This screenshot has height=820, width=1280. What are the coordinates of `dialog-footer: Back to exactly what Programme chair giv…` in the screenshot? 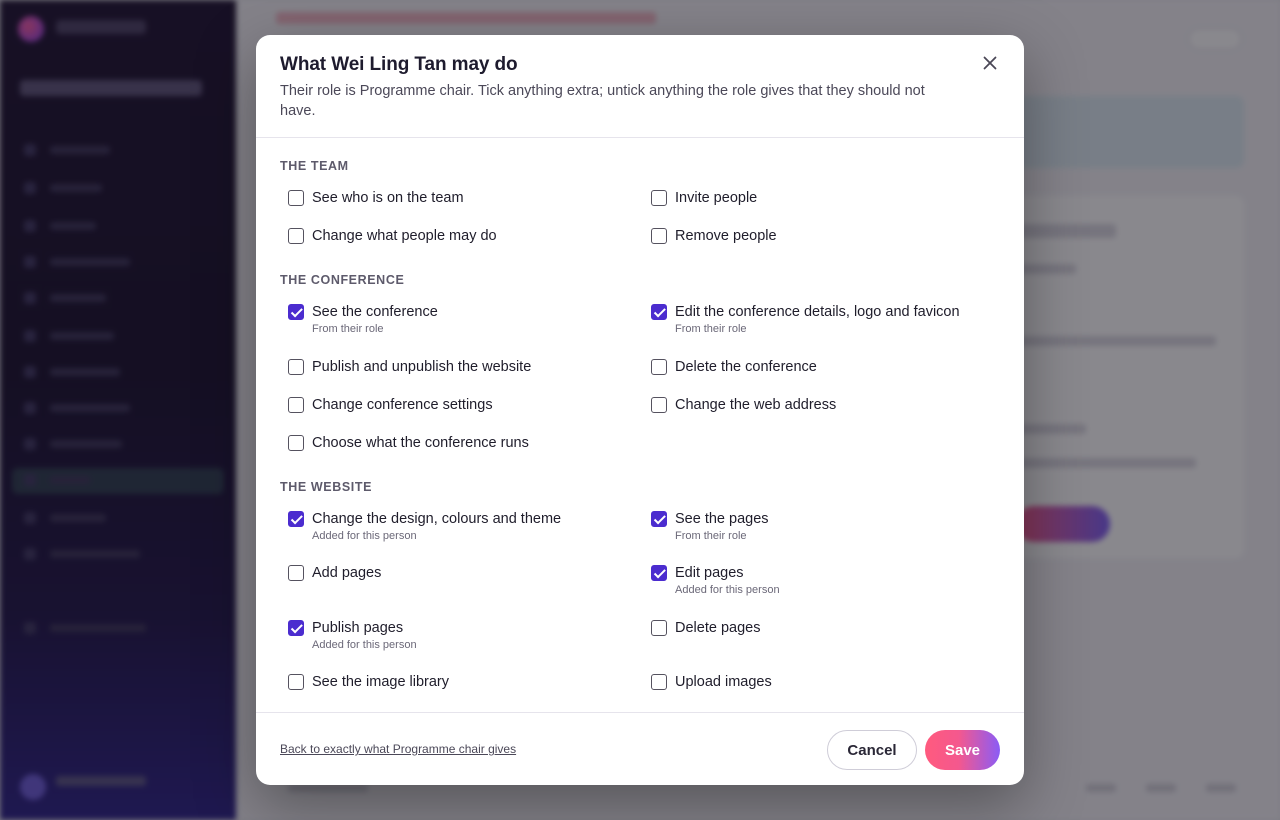 It's located at (640, 748).